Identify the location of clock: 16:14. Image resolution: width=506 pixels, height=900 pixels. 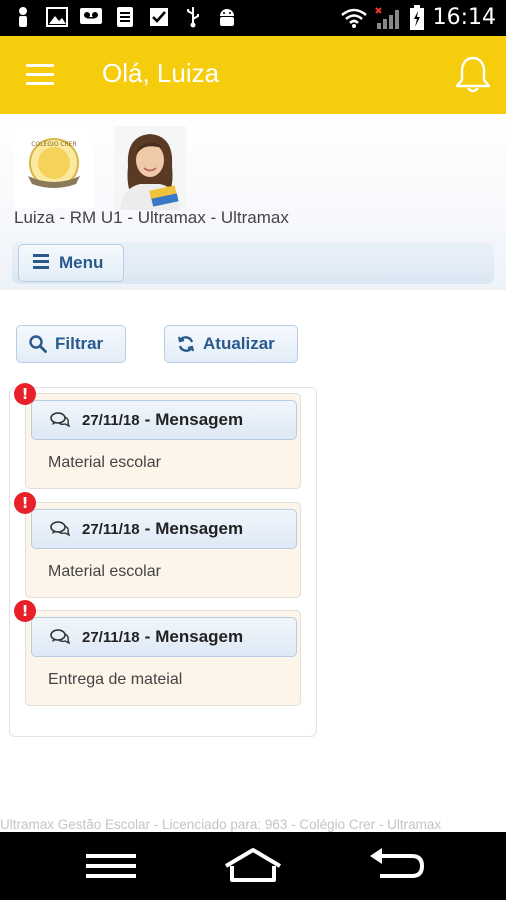
(464, 17).